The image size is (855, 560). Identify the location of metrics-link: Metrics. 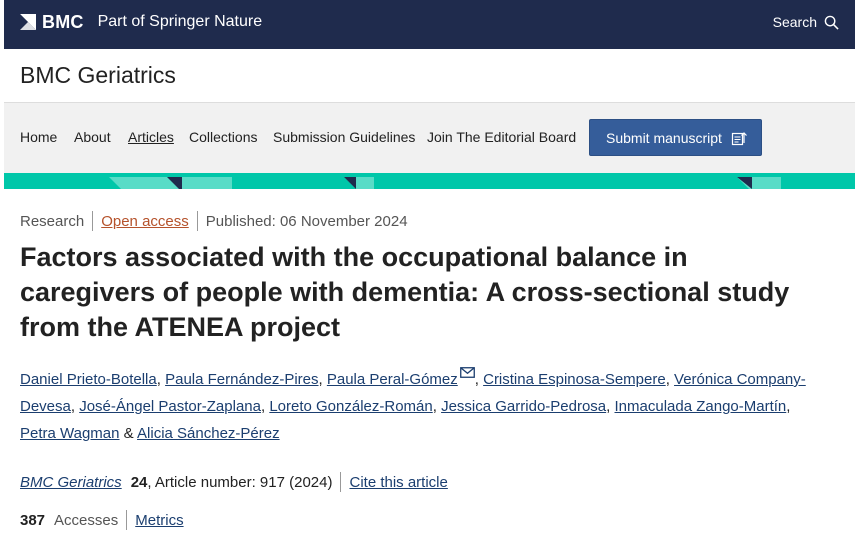
(159, 520).